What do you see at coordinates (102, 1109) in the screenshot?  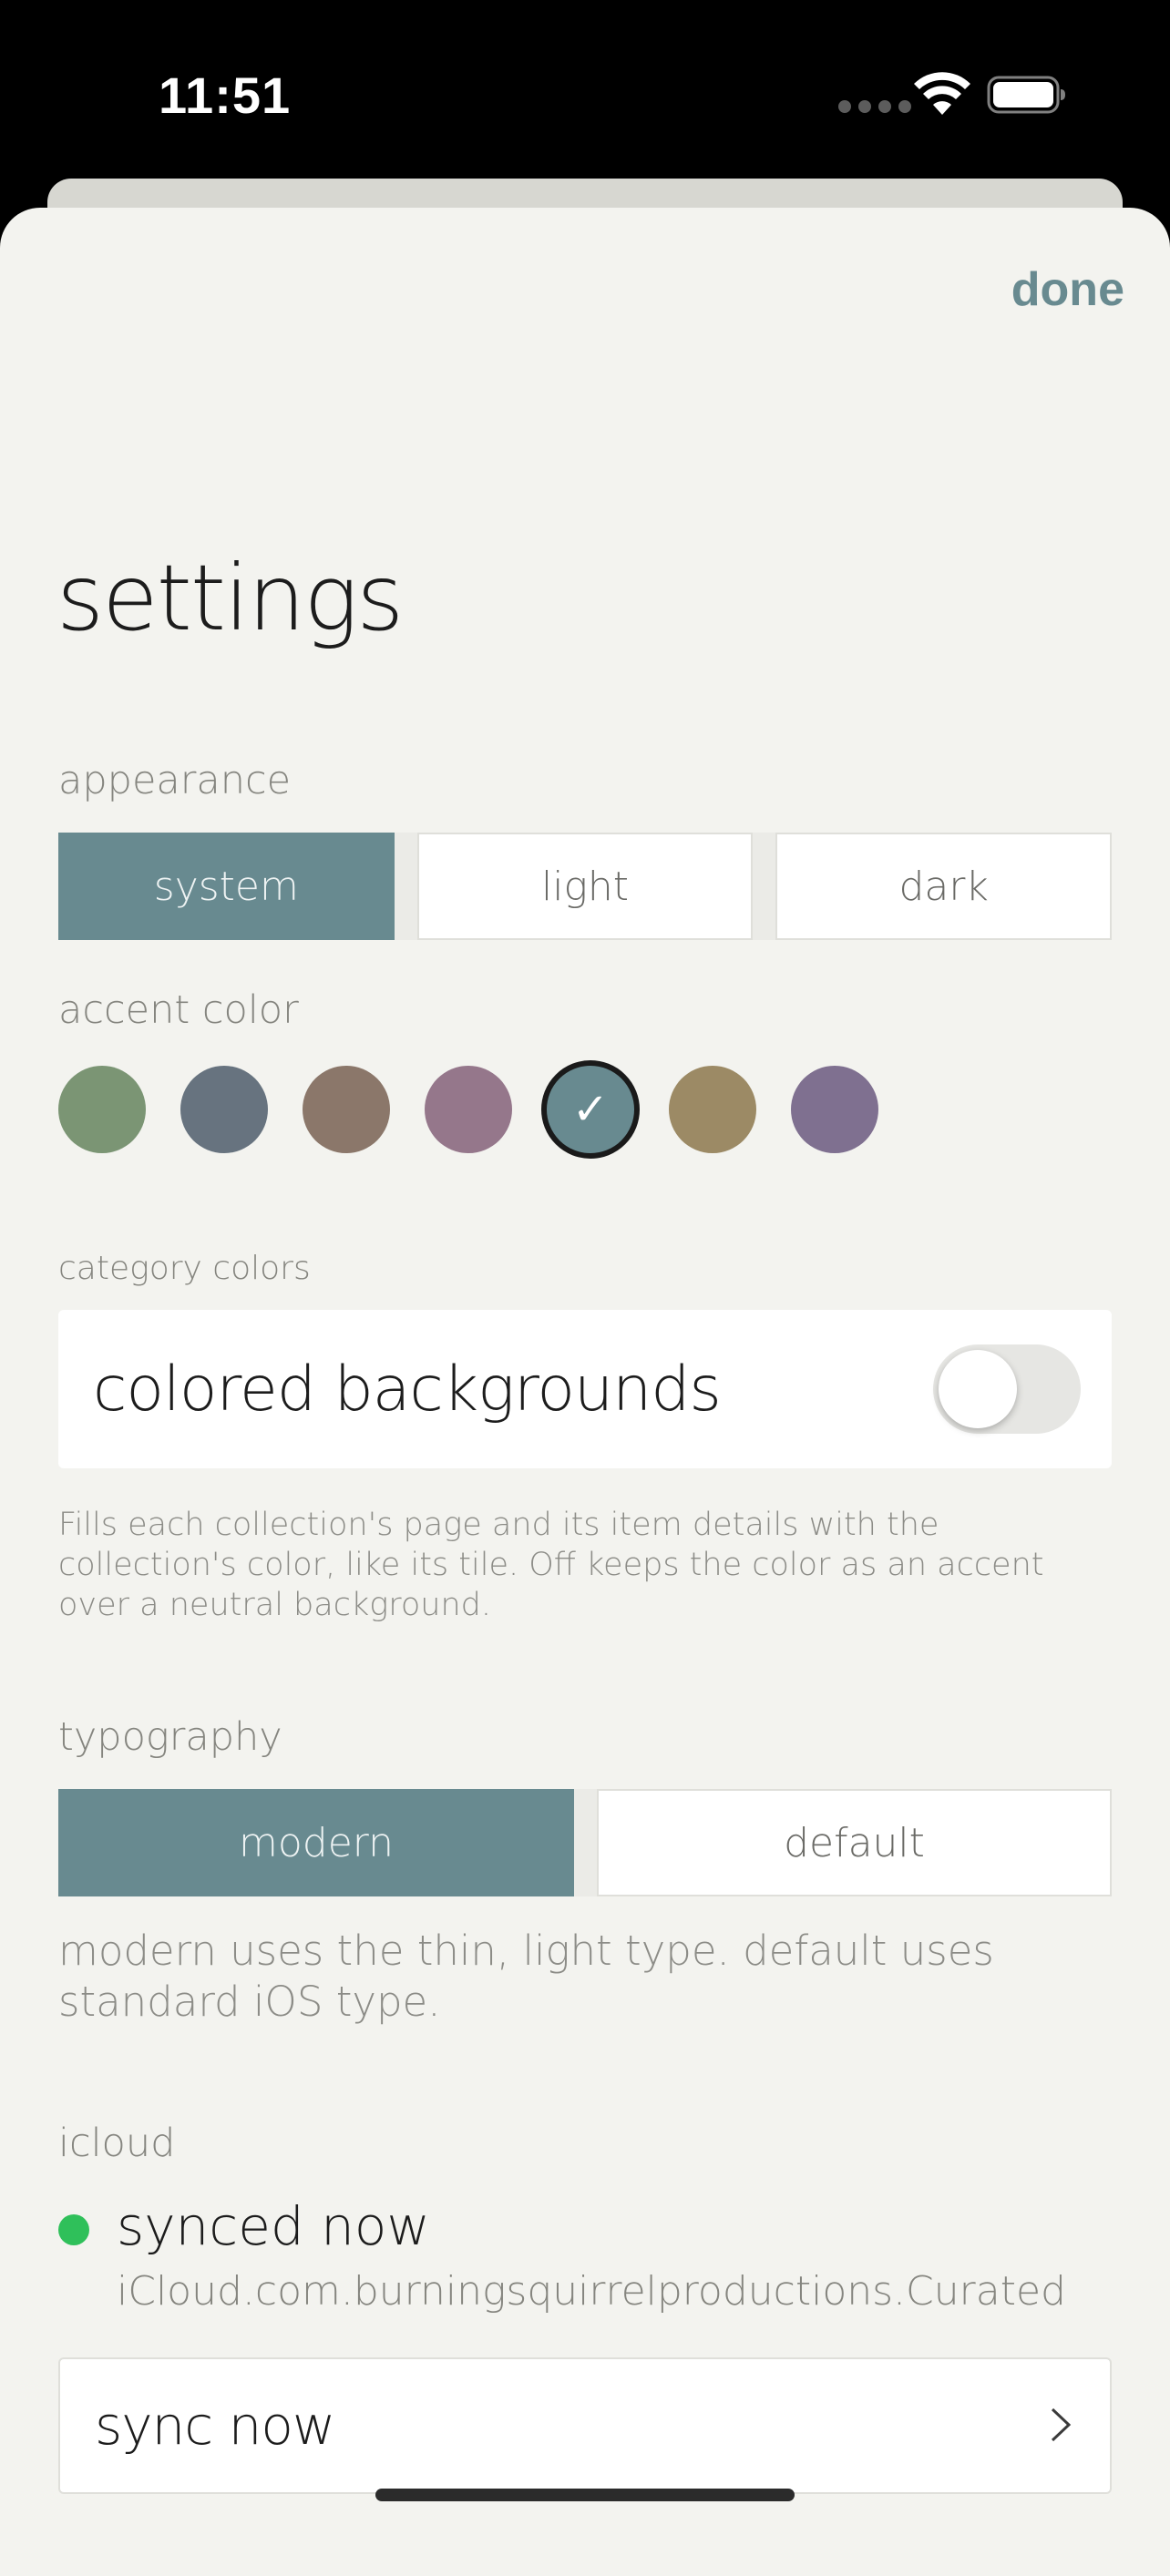 I see `accent-swatch-green` at bounding box center [102, 1109].